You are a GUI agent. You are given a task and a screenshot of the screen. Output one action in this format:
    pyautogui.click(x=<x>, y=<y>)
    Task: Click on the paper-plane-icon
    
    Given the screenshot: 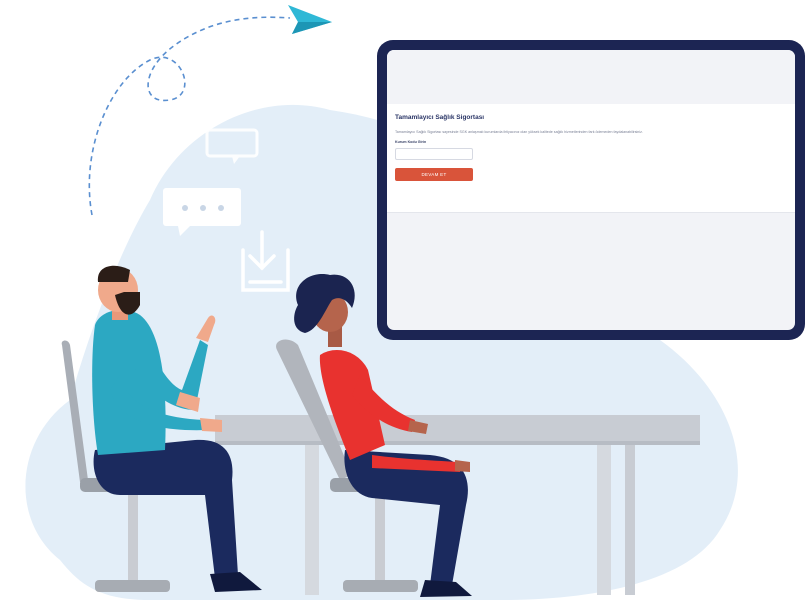 What is the action you would take?
    pyautogui.click(x=310, y=19)
    